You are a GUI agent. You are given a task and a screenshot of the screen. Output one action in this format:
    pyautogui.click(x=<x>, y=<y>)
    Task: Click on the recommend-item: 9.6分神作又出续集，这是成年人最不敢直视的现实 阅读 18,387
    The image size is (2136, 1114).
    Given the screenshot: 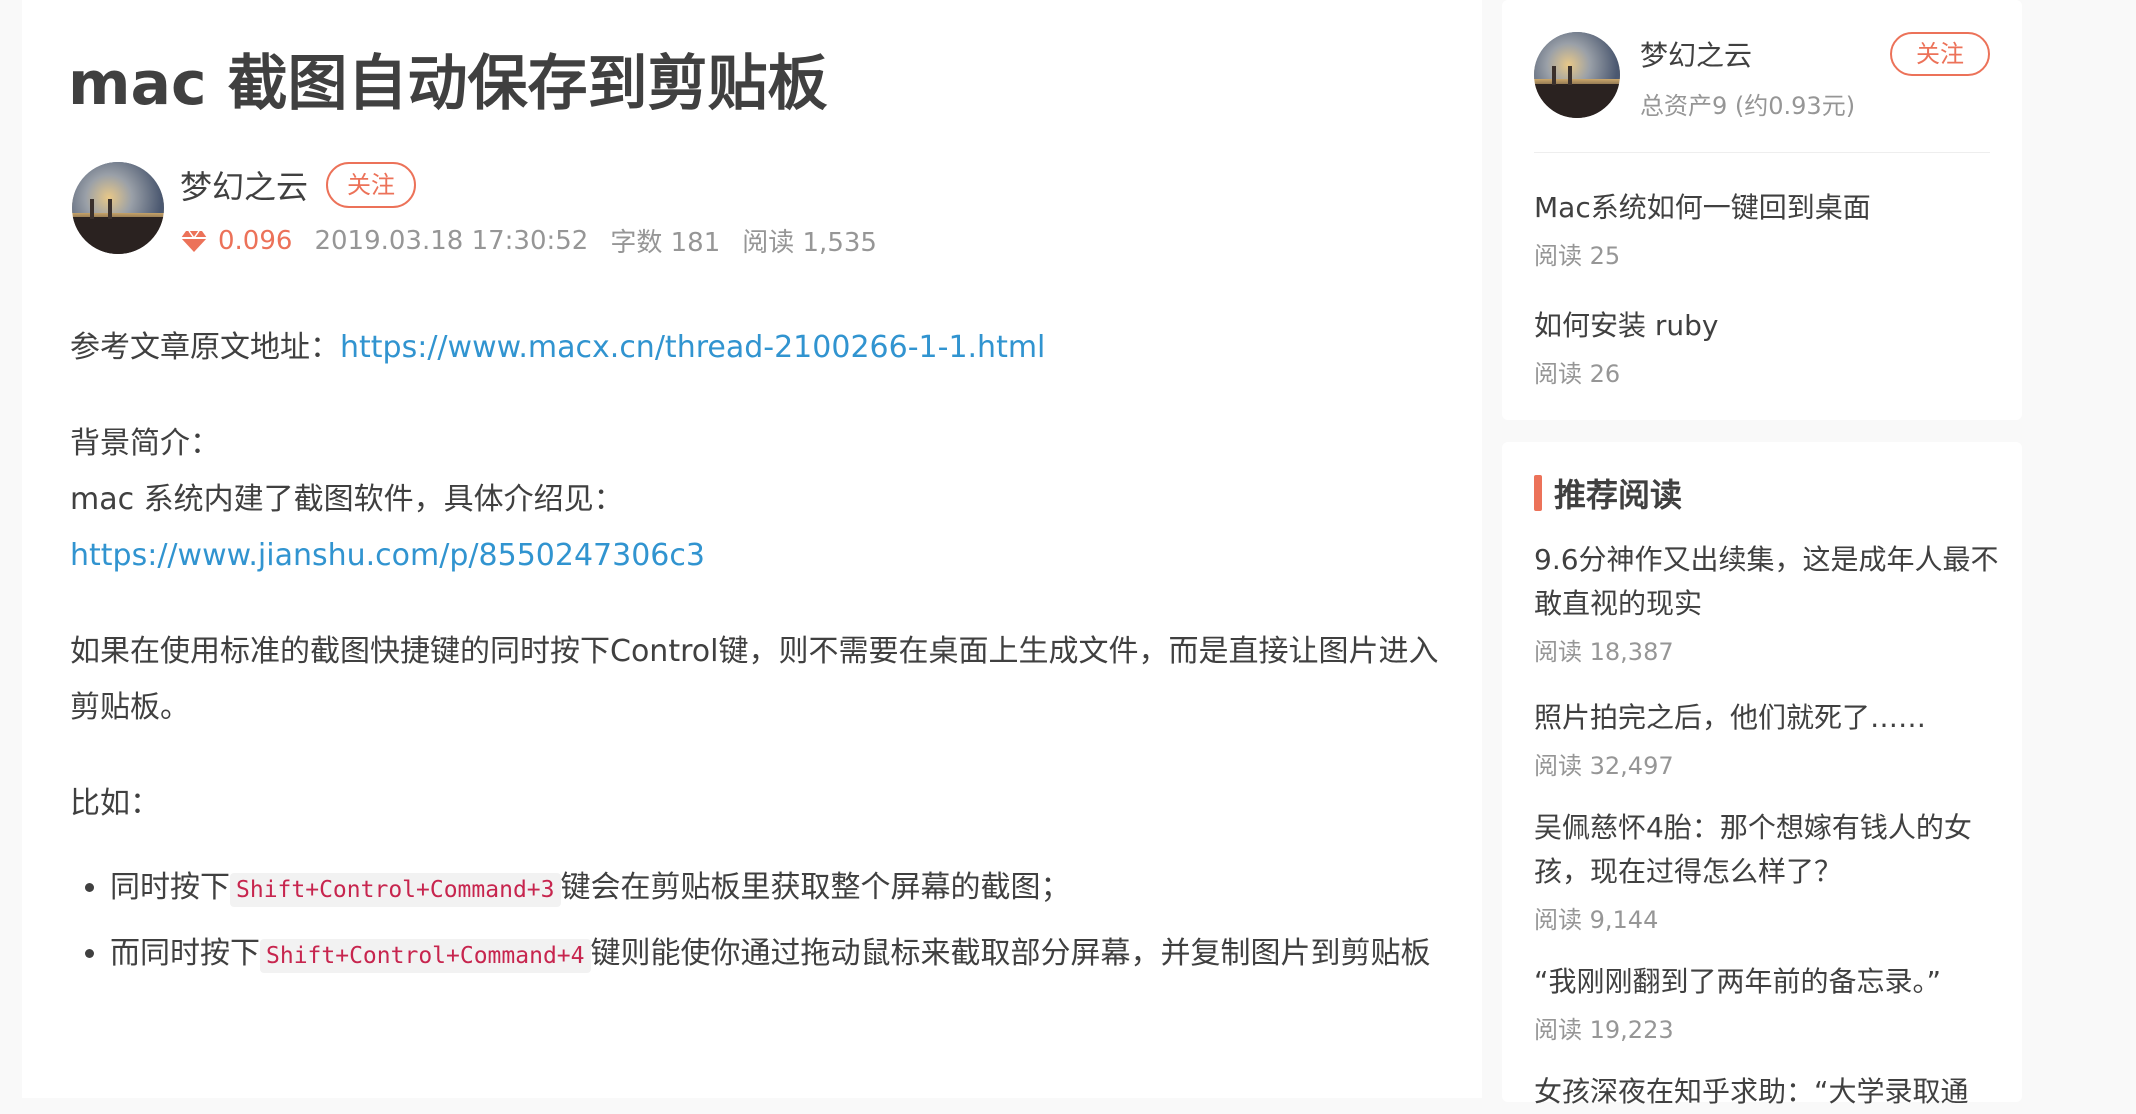 What is the action you would take?
    pyautogui.click(x=1769, y=604)
    